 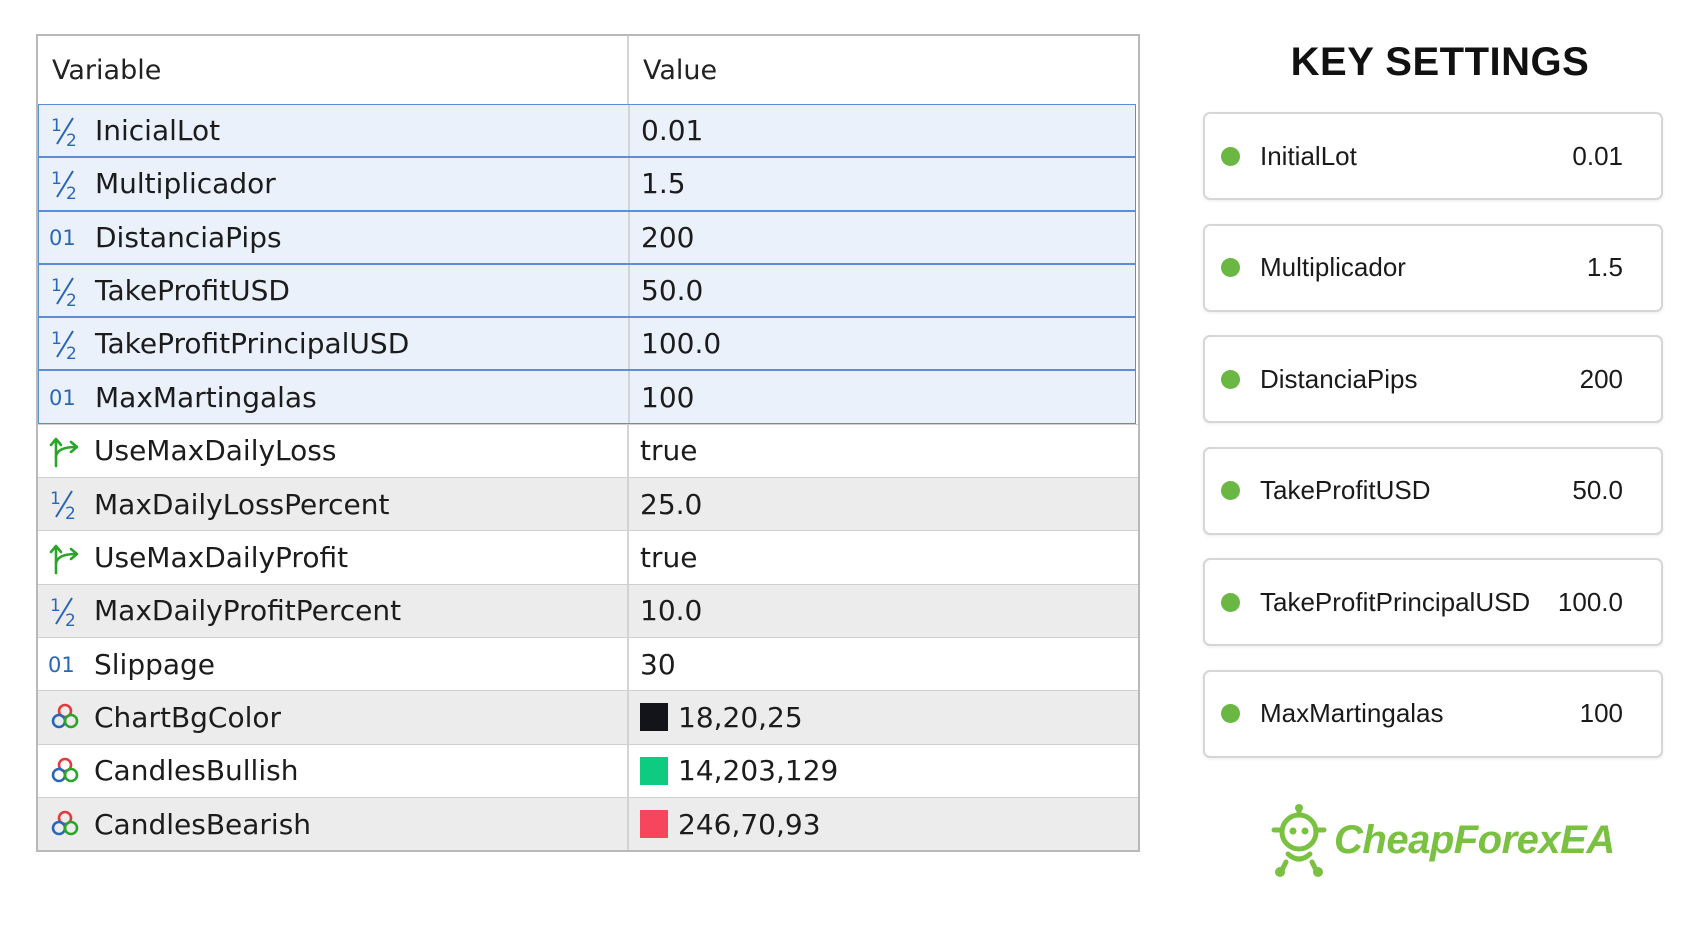 What do you see at coordinates (716, 717) in the screenshot?
I see `value-cell: 18,20,25` at bounding box center [716, 717].